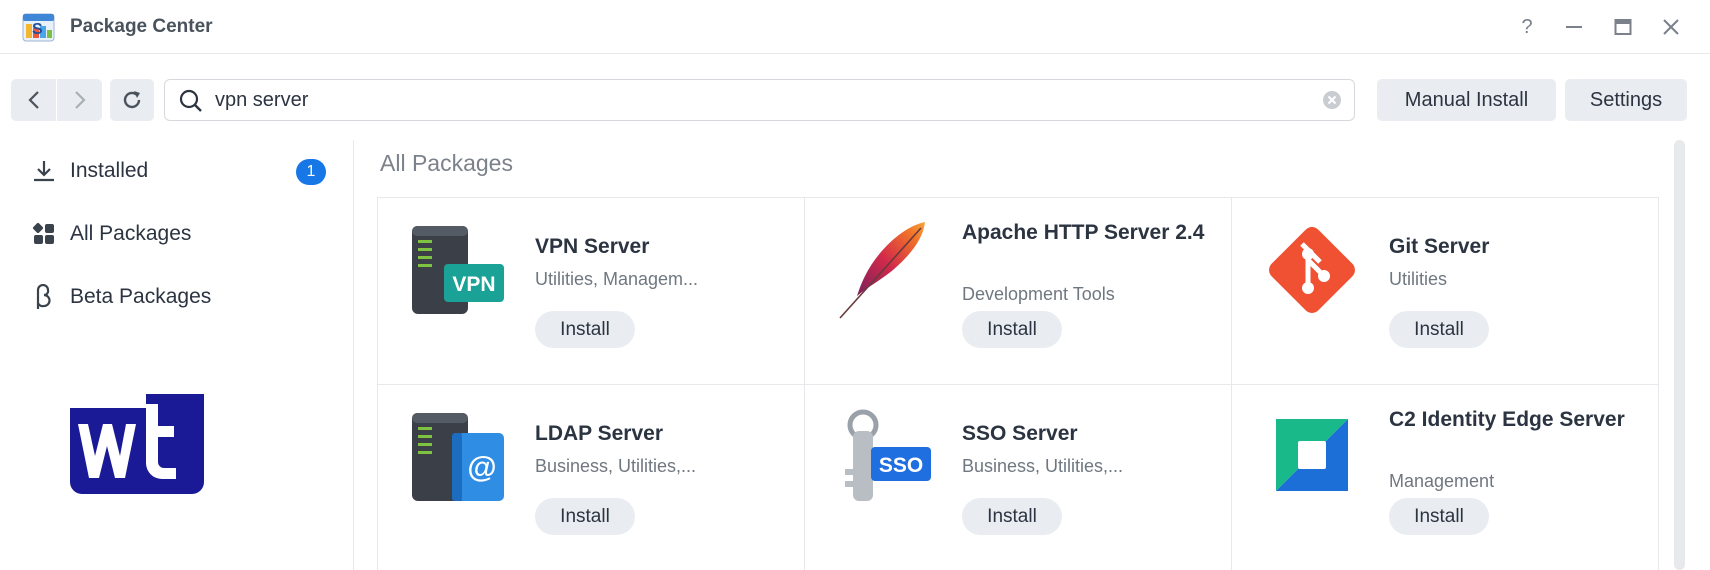 This screenshot has width=1710, height=570. Describe the element at coordinates (141, 296) in the screenshot. I see `sidebar-item-label: Beta Packages` at that location.